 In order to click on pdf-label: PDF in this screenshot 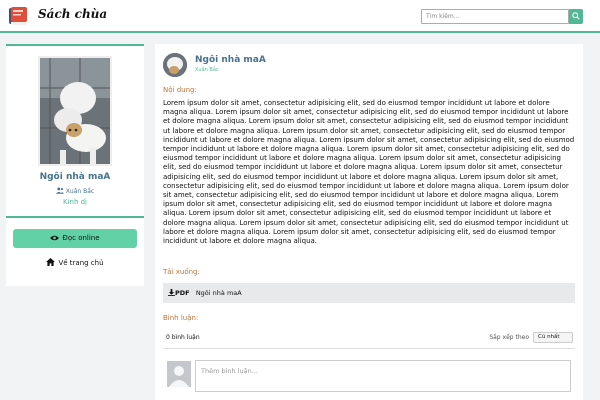, I will do `click(182, 293)`.